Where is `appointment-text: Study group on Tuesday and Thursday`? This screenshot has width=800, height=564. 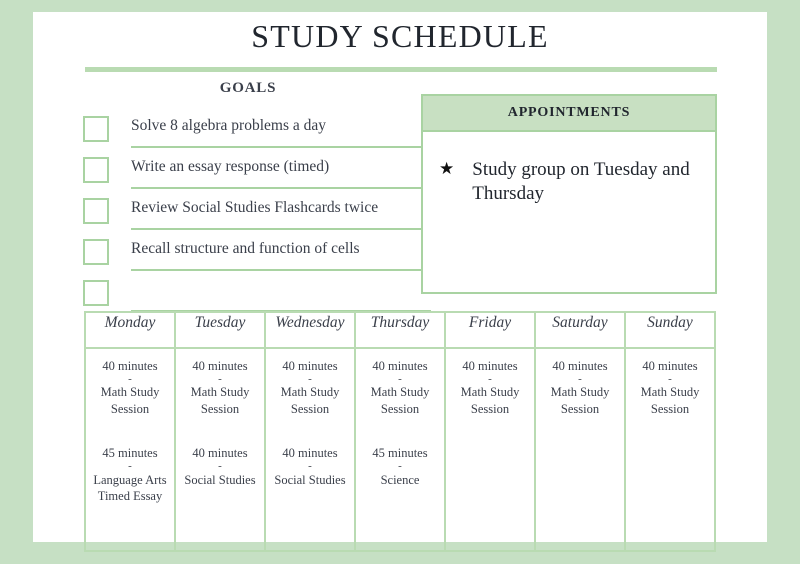 appointment-text: Study group on Tuesday and Thursday is located at coordinates (581, 181).